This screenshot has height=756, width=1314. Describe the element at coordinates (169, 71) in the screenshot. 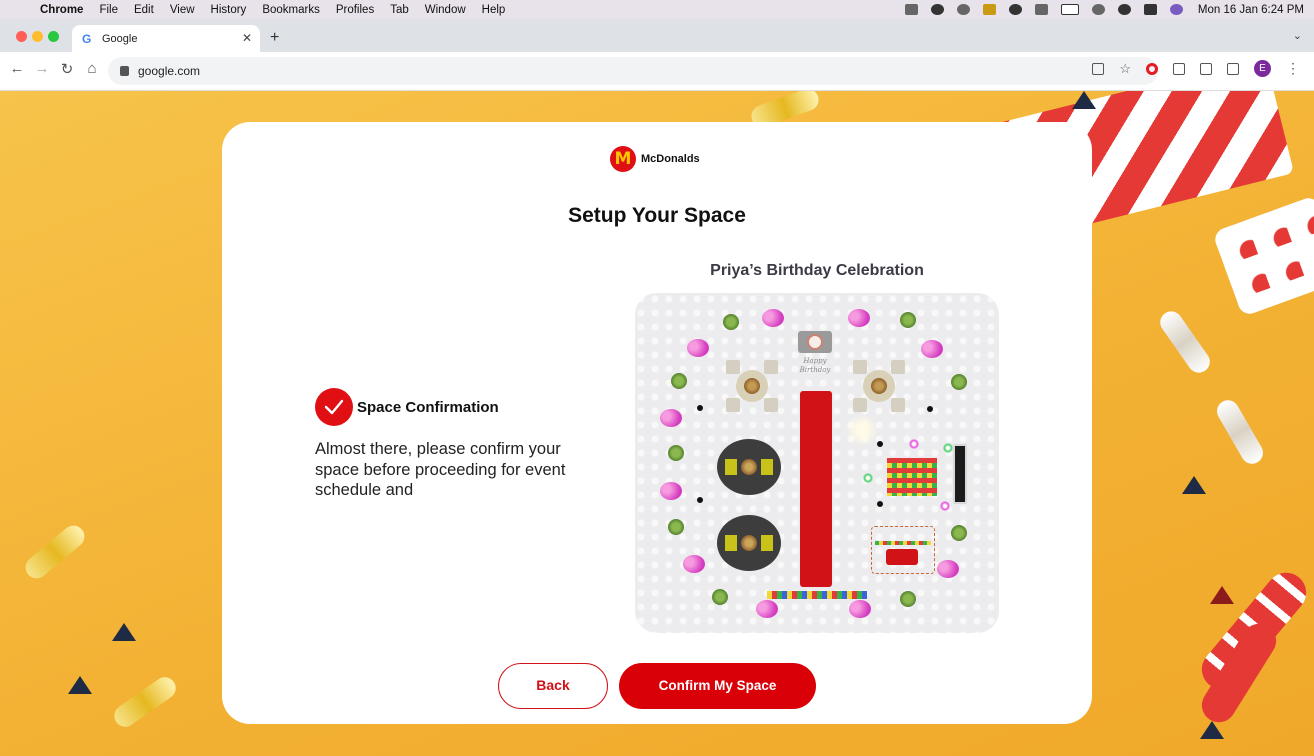

I see `url-text: google.com` at that location.